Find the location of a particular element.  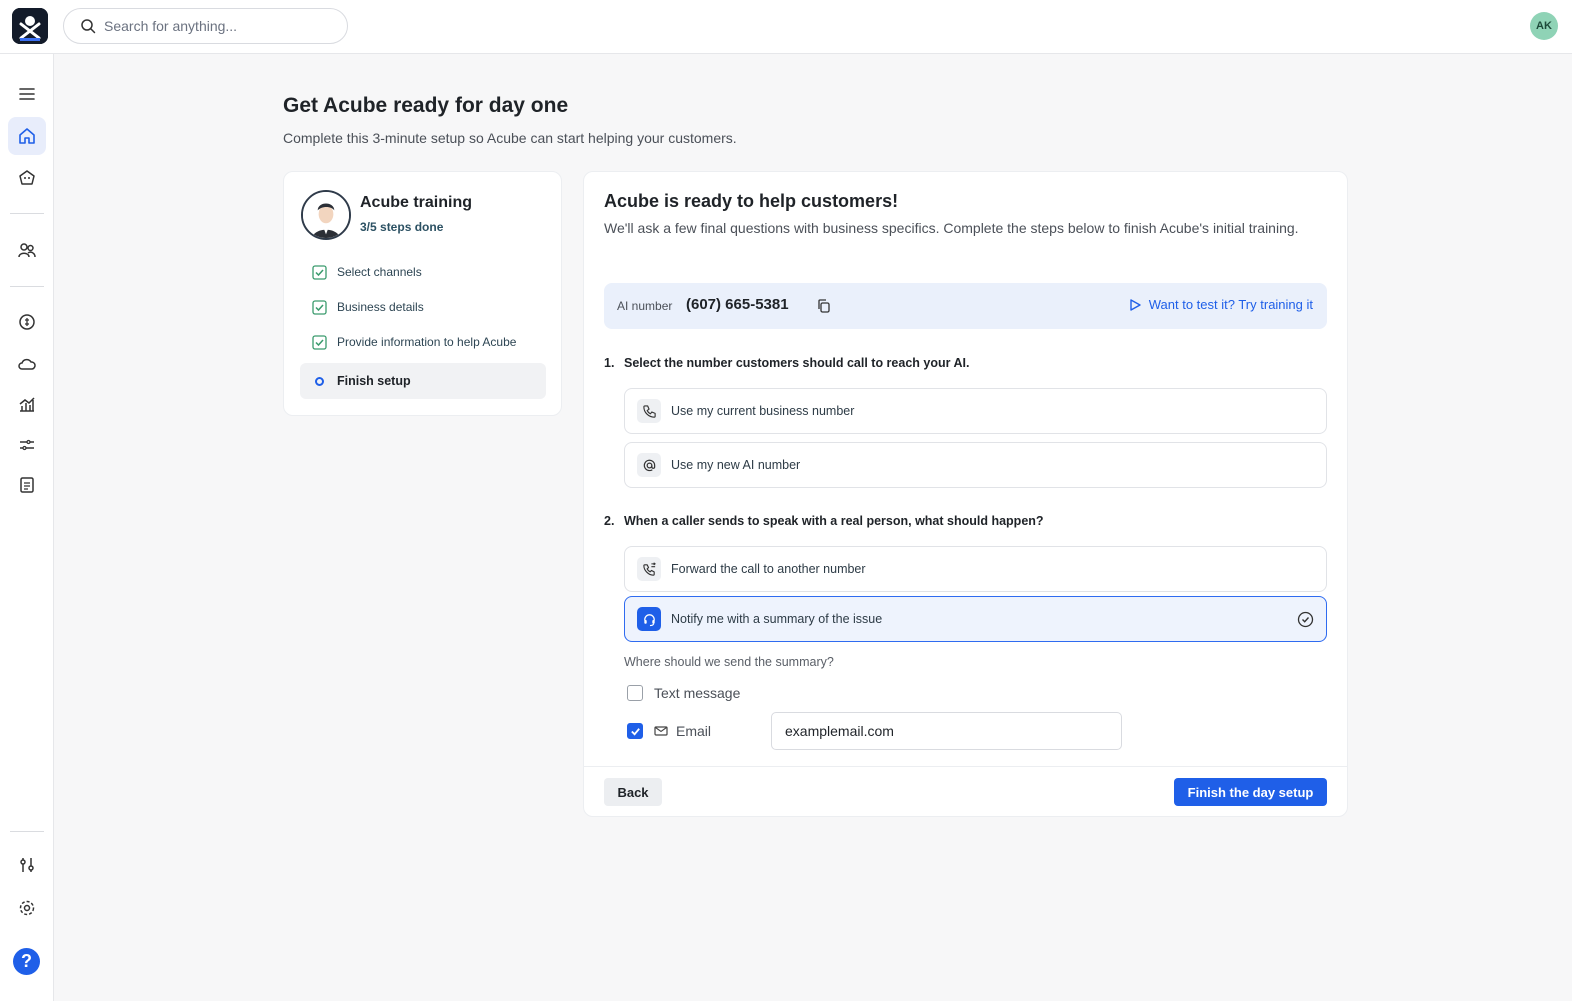

nav-analytics is located at coordinates (27, 404).